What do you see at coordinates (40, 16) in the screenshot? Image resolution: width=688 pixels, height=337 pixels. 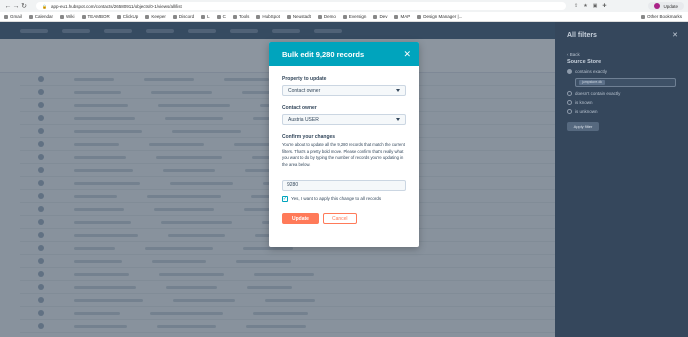 I see `bookmark-calendar: Calendar` at bounding box center [40, 16].